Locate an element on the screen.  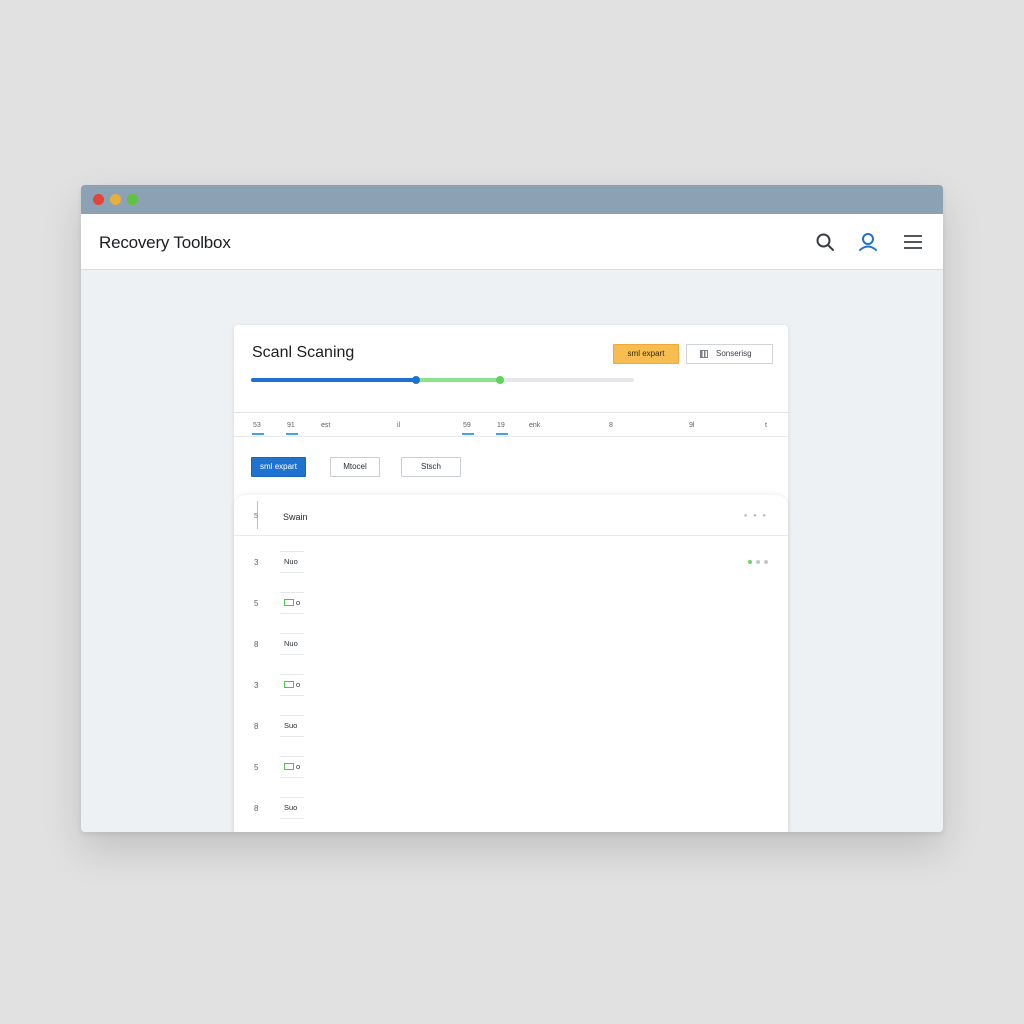
scan-status-label: Sonserisg is located at coordinates (734, 353).